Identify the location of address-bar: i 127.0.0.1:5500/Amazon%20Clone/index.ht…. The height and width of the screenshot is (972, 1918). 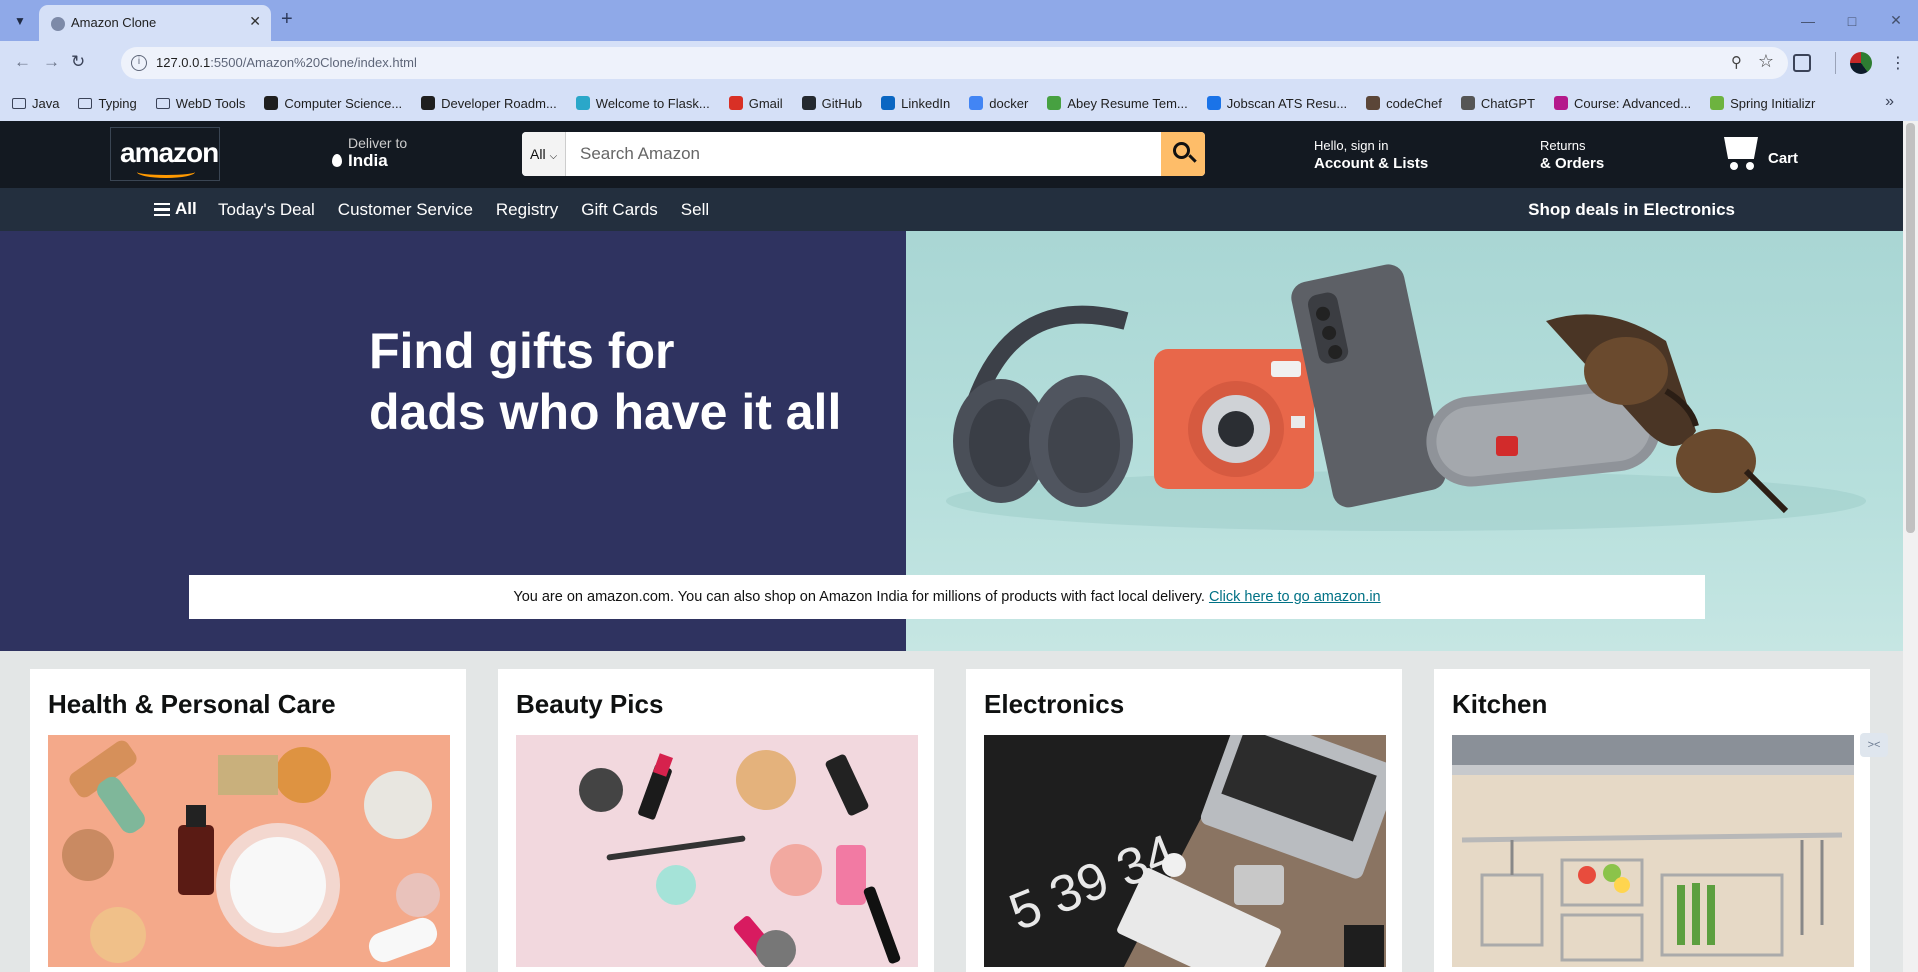
(954, 63).